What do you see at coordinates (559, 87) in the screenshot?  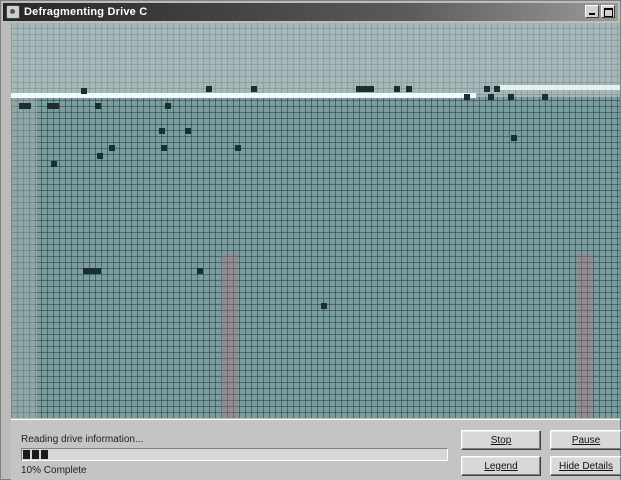 I see `free-space-strip` at bounding box center [559, 87].